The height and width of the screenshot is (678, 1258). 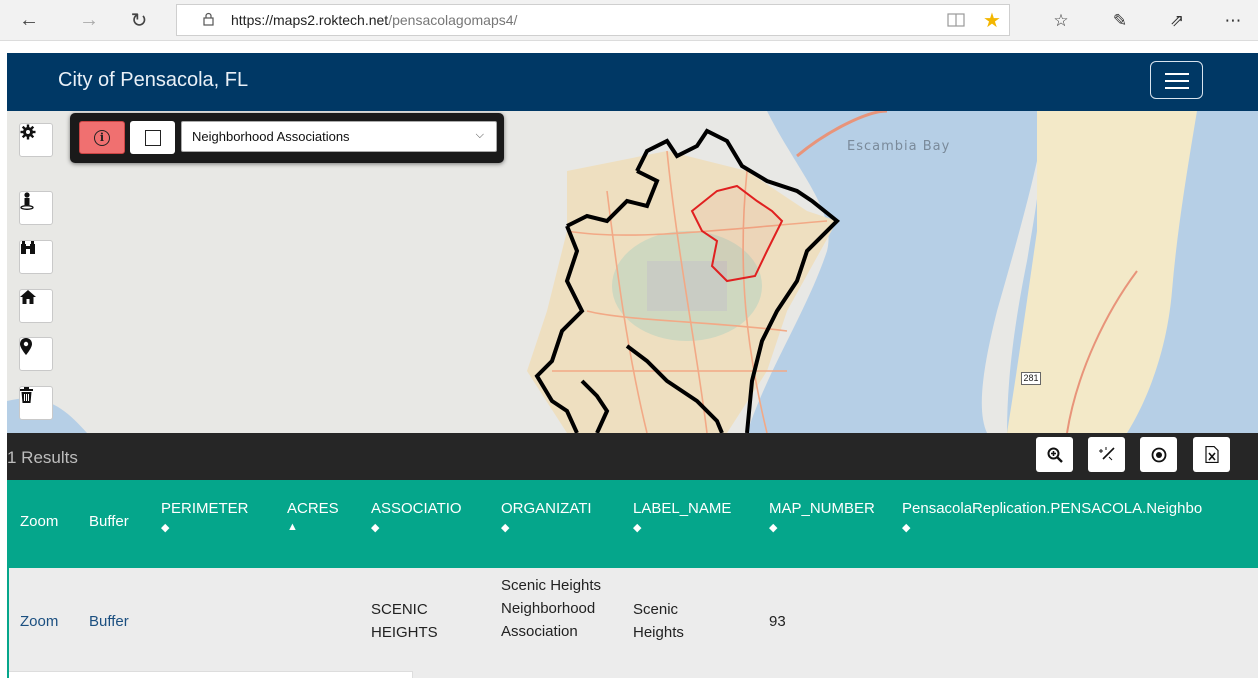 I want to click on export-excel-button, so click(x=1211, y=454).